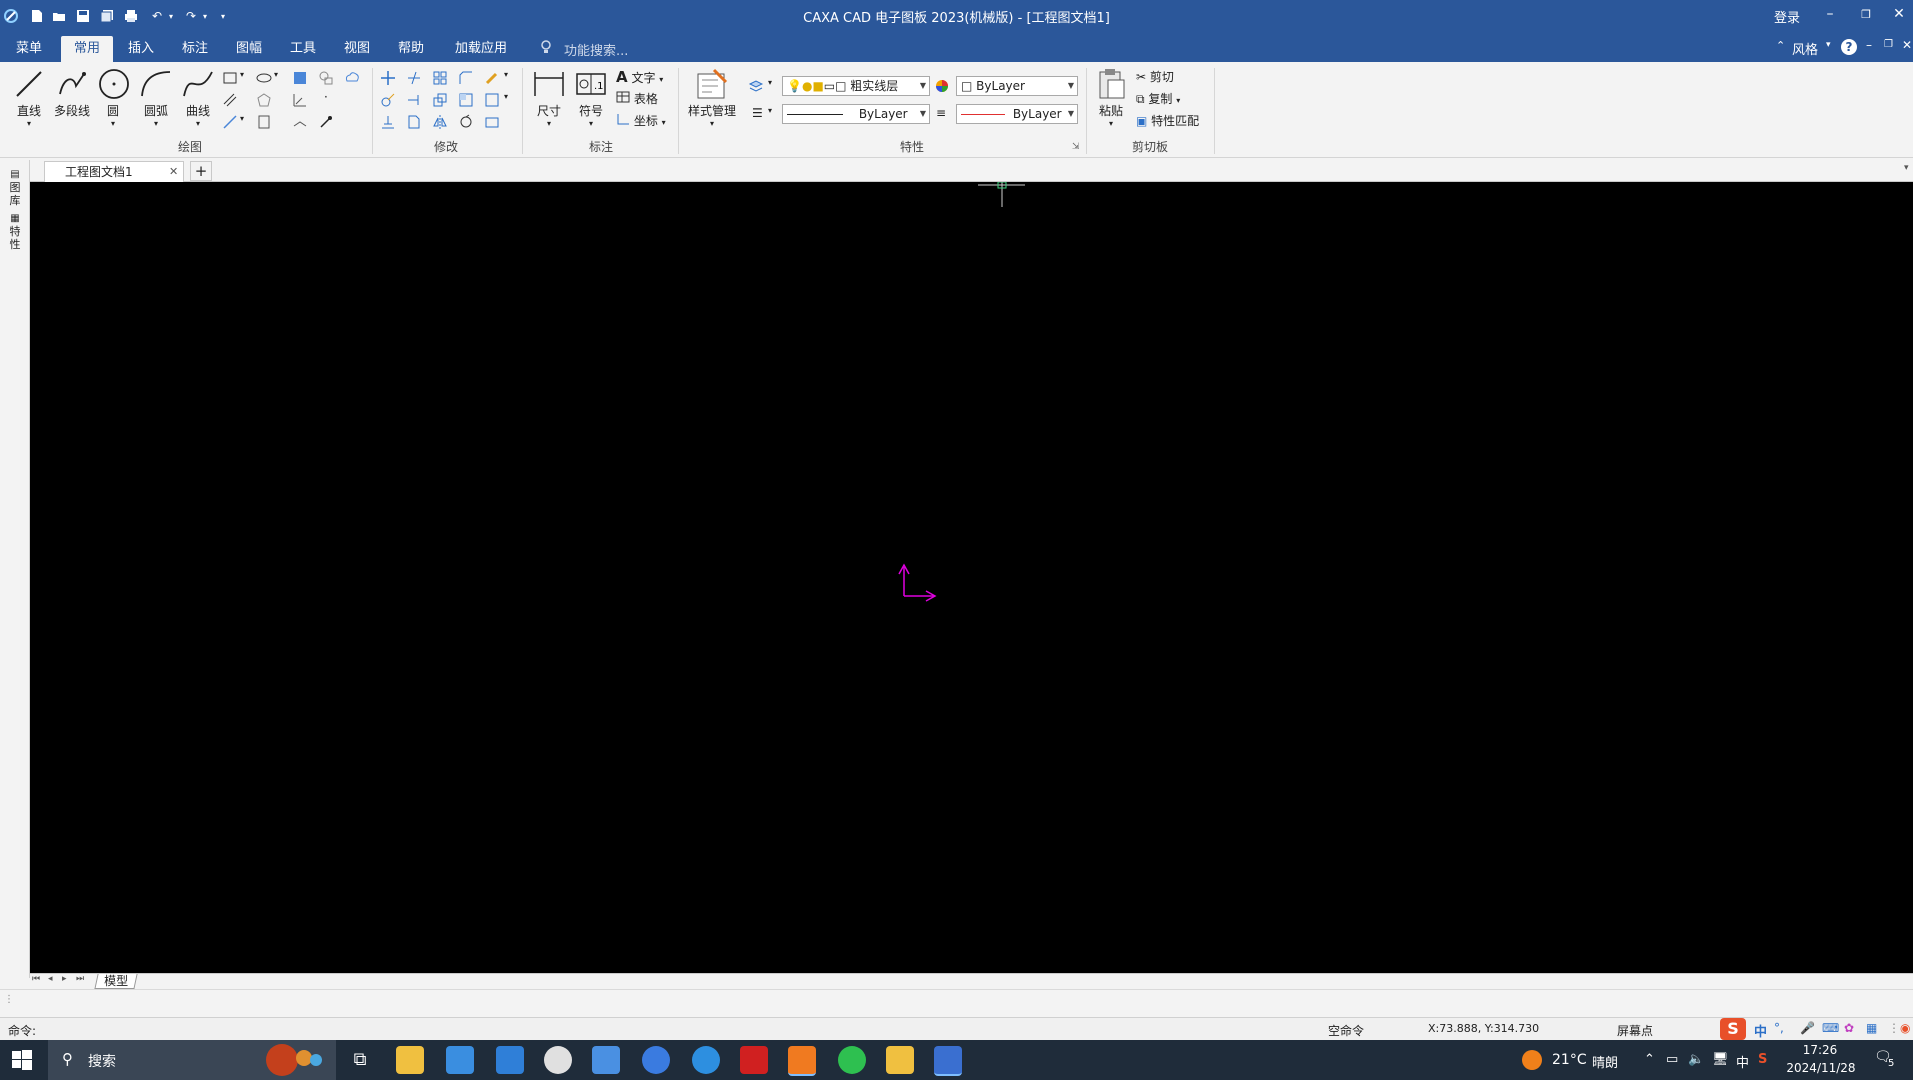  I want to click on volume-icon: 🔈, so click(1696, 1059).